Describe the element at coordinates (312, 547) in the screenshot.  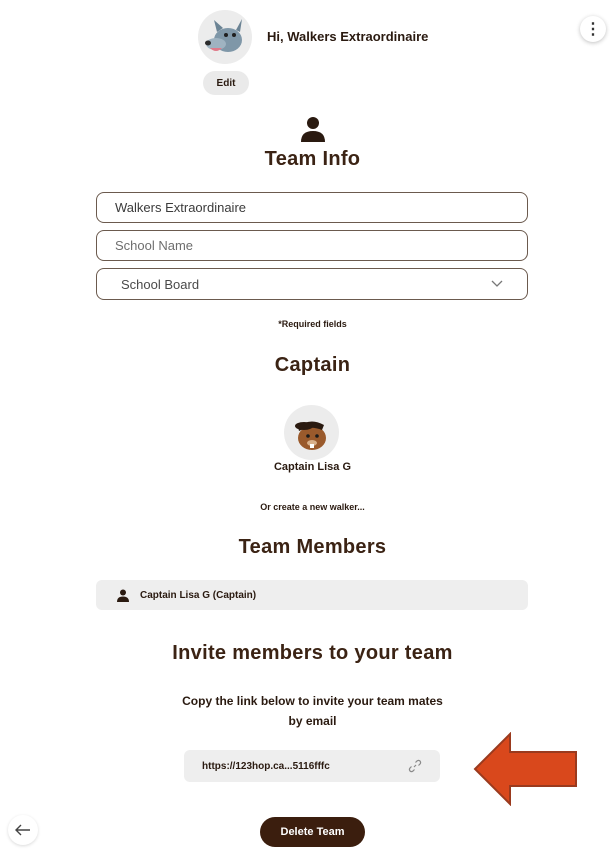
I see `team-members-title: Team Members` at that location.